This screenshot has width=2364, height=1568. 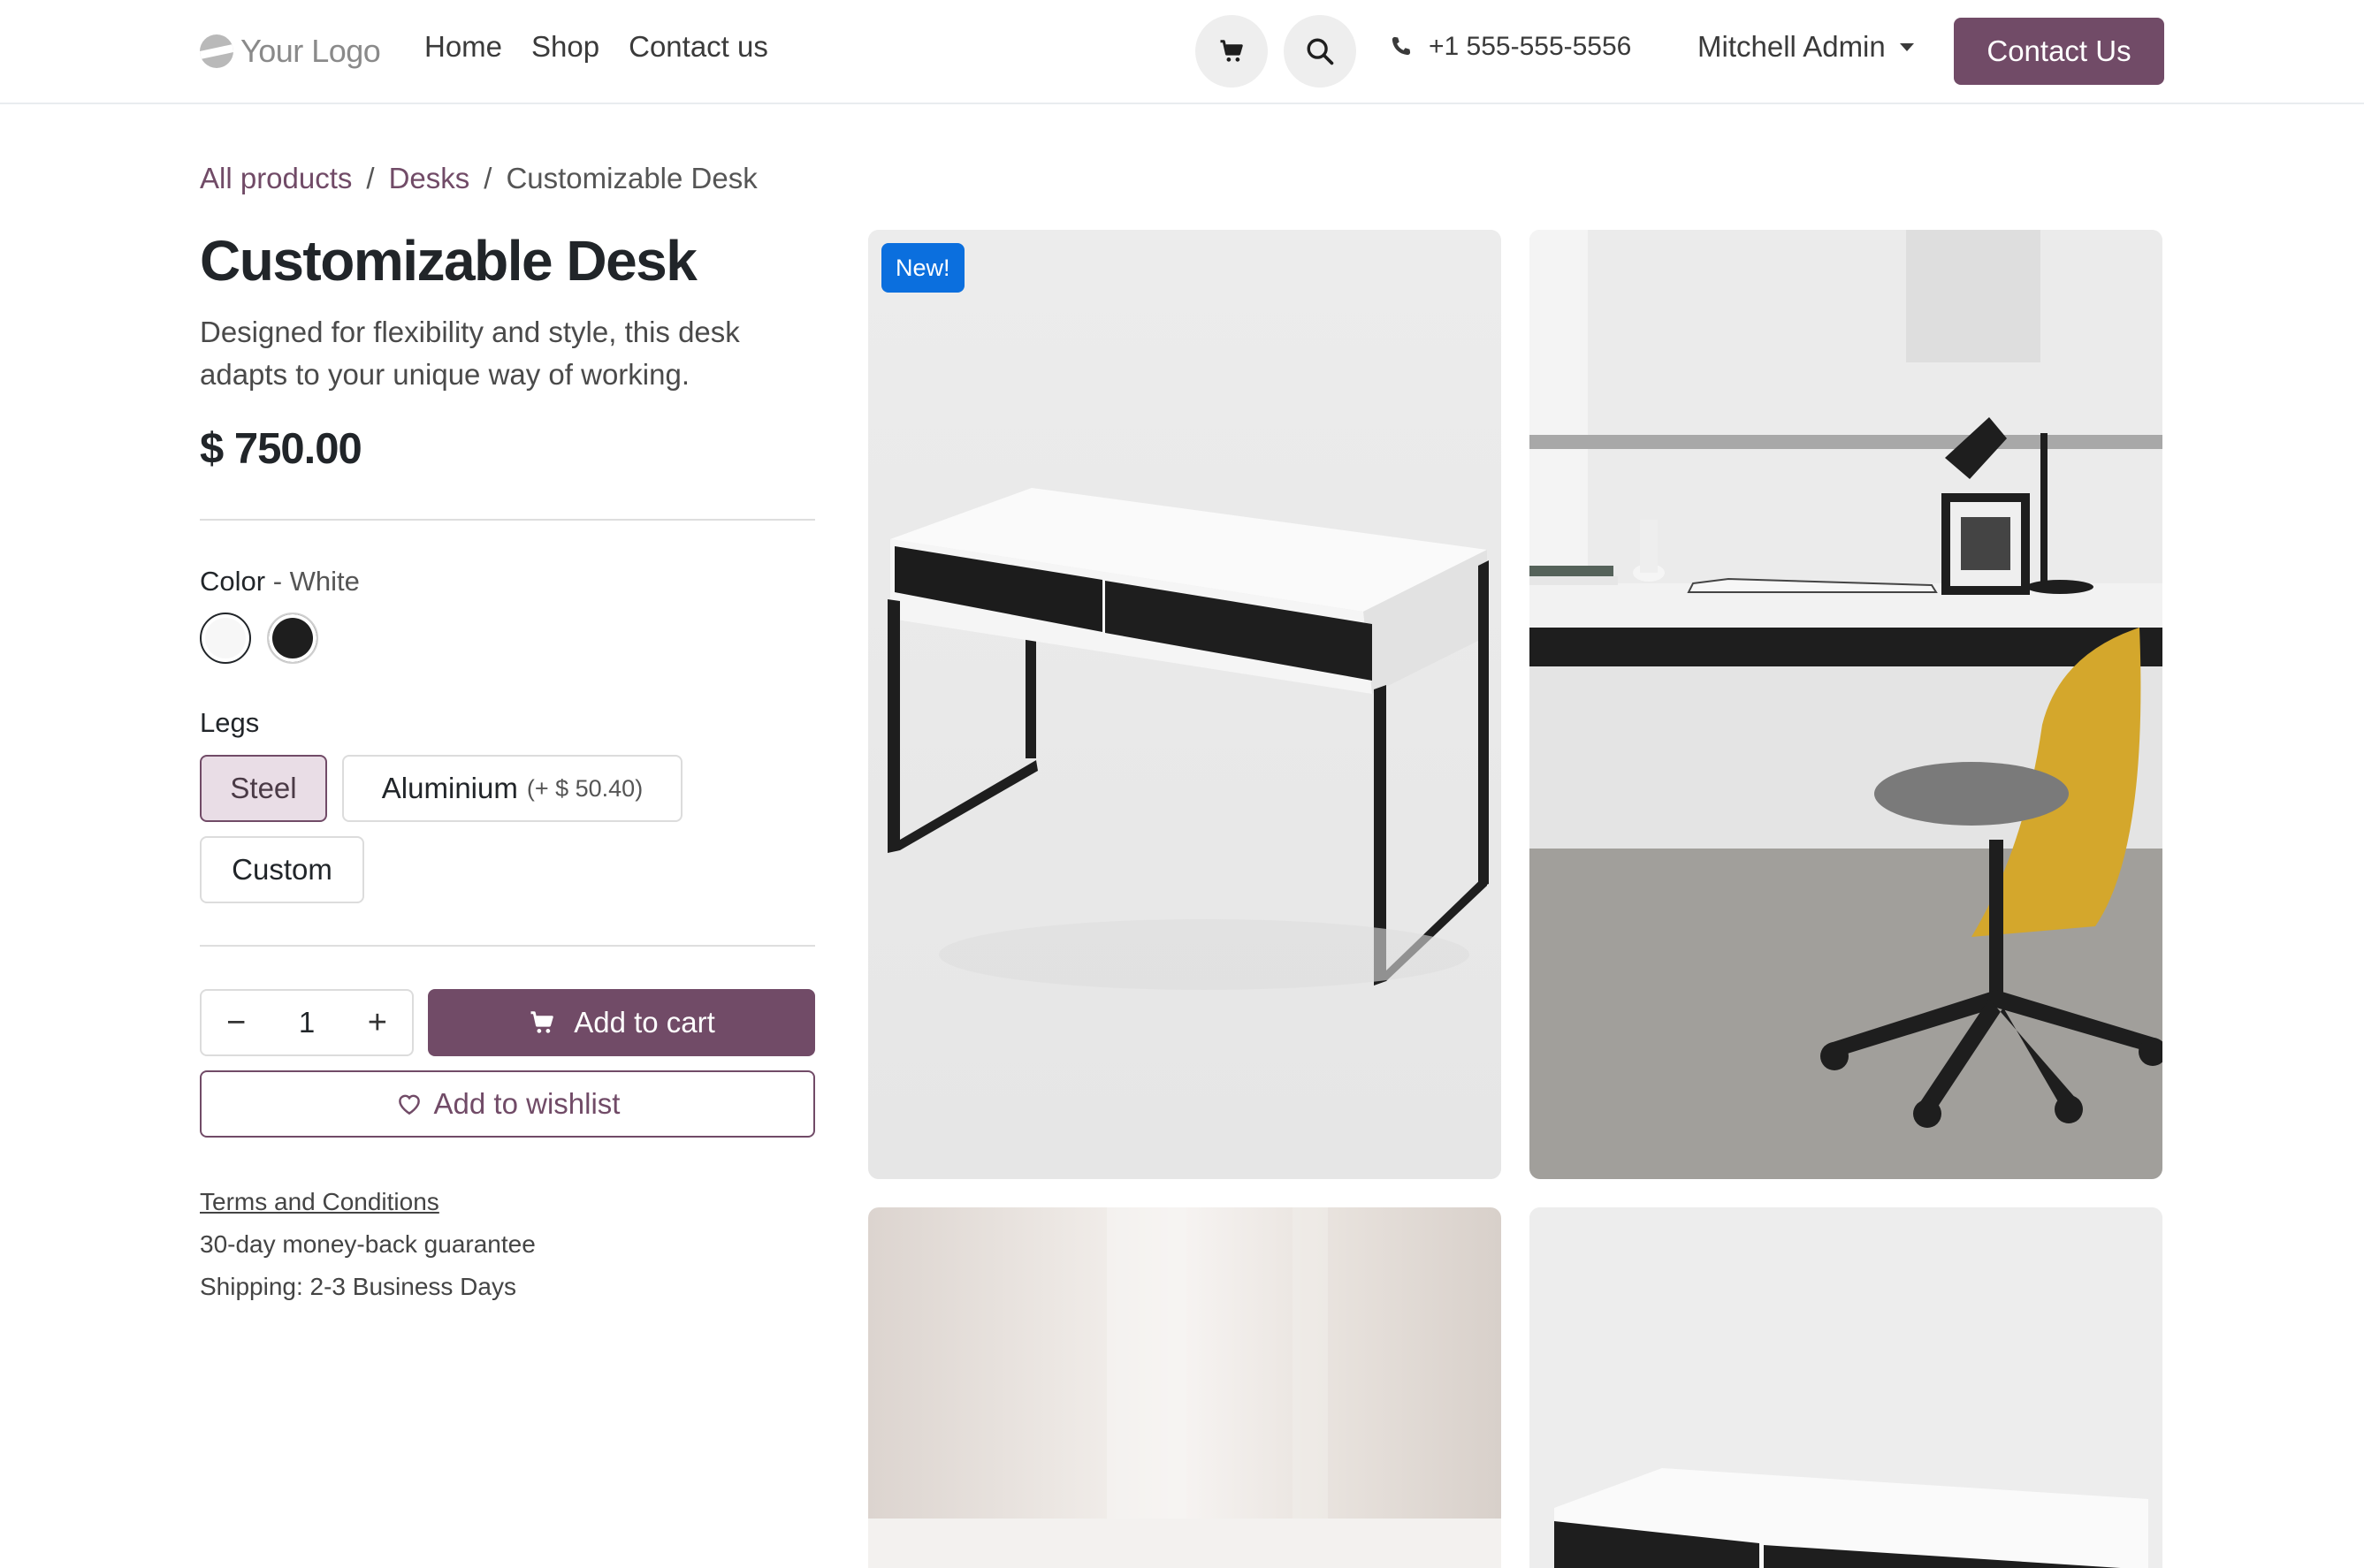 I want to click on add-to-cart-button: Add to cart, so click(x=621, y=1023).